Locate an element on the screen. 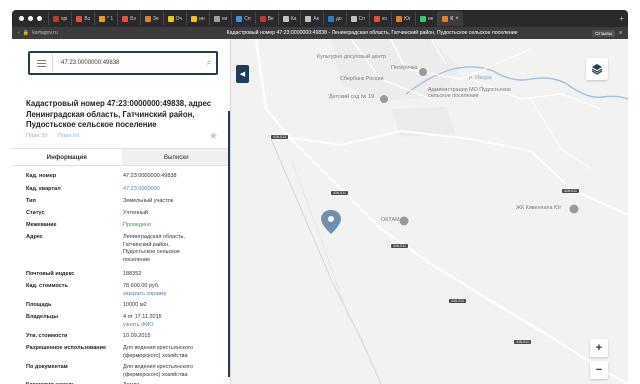  property-value: Учтенный is located at coordinates (175, 214).